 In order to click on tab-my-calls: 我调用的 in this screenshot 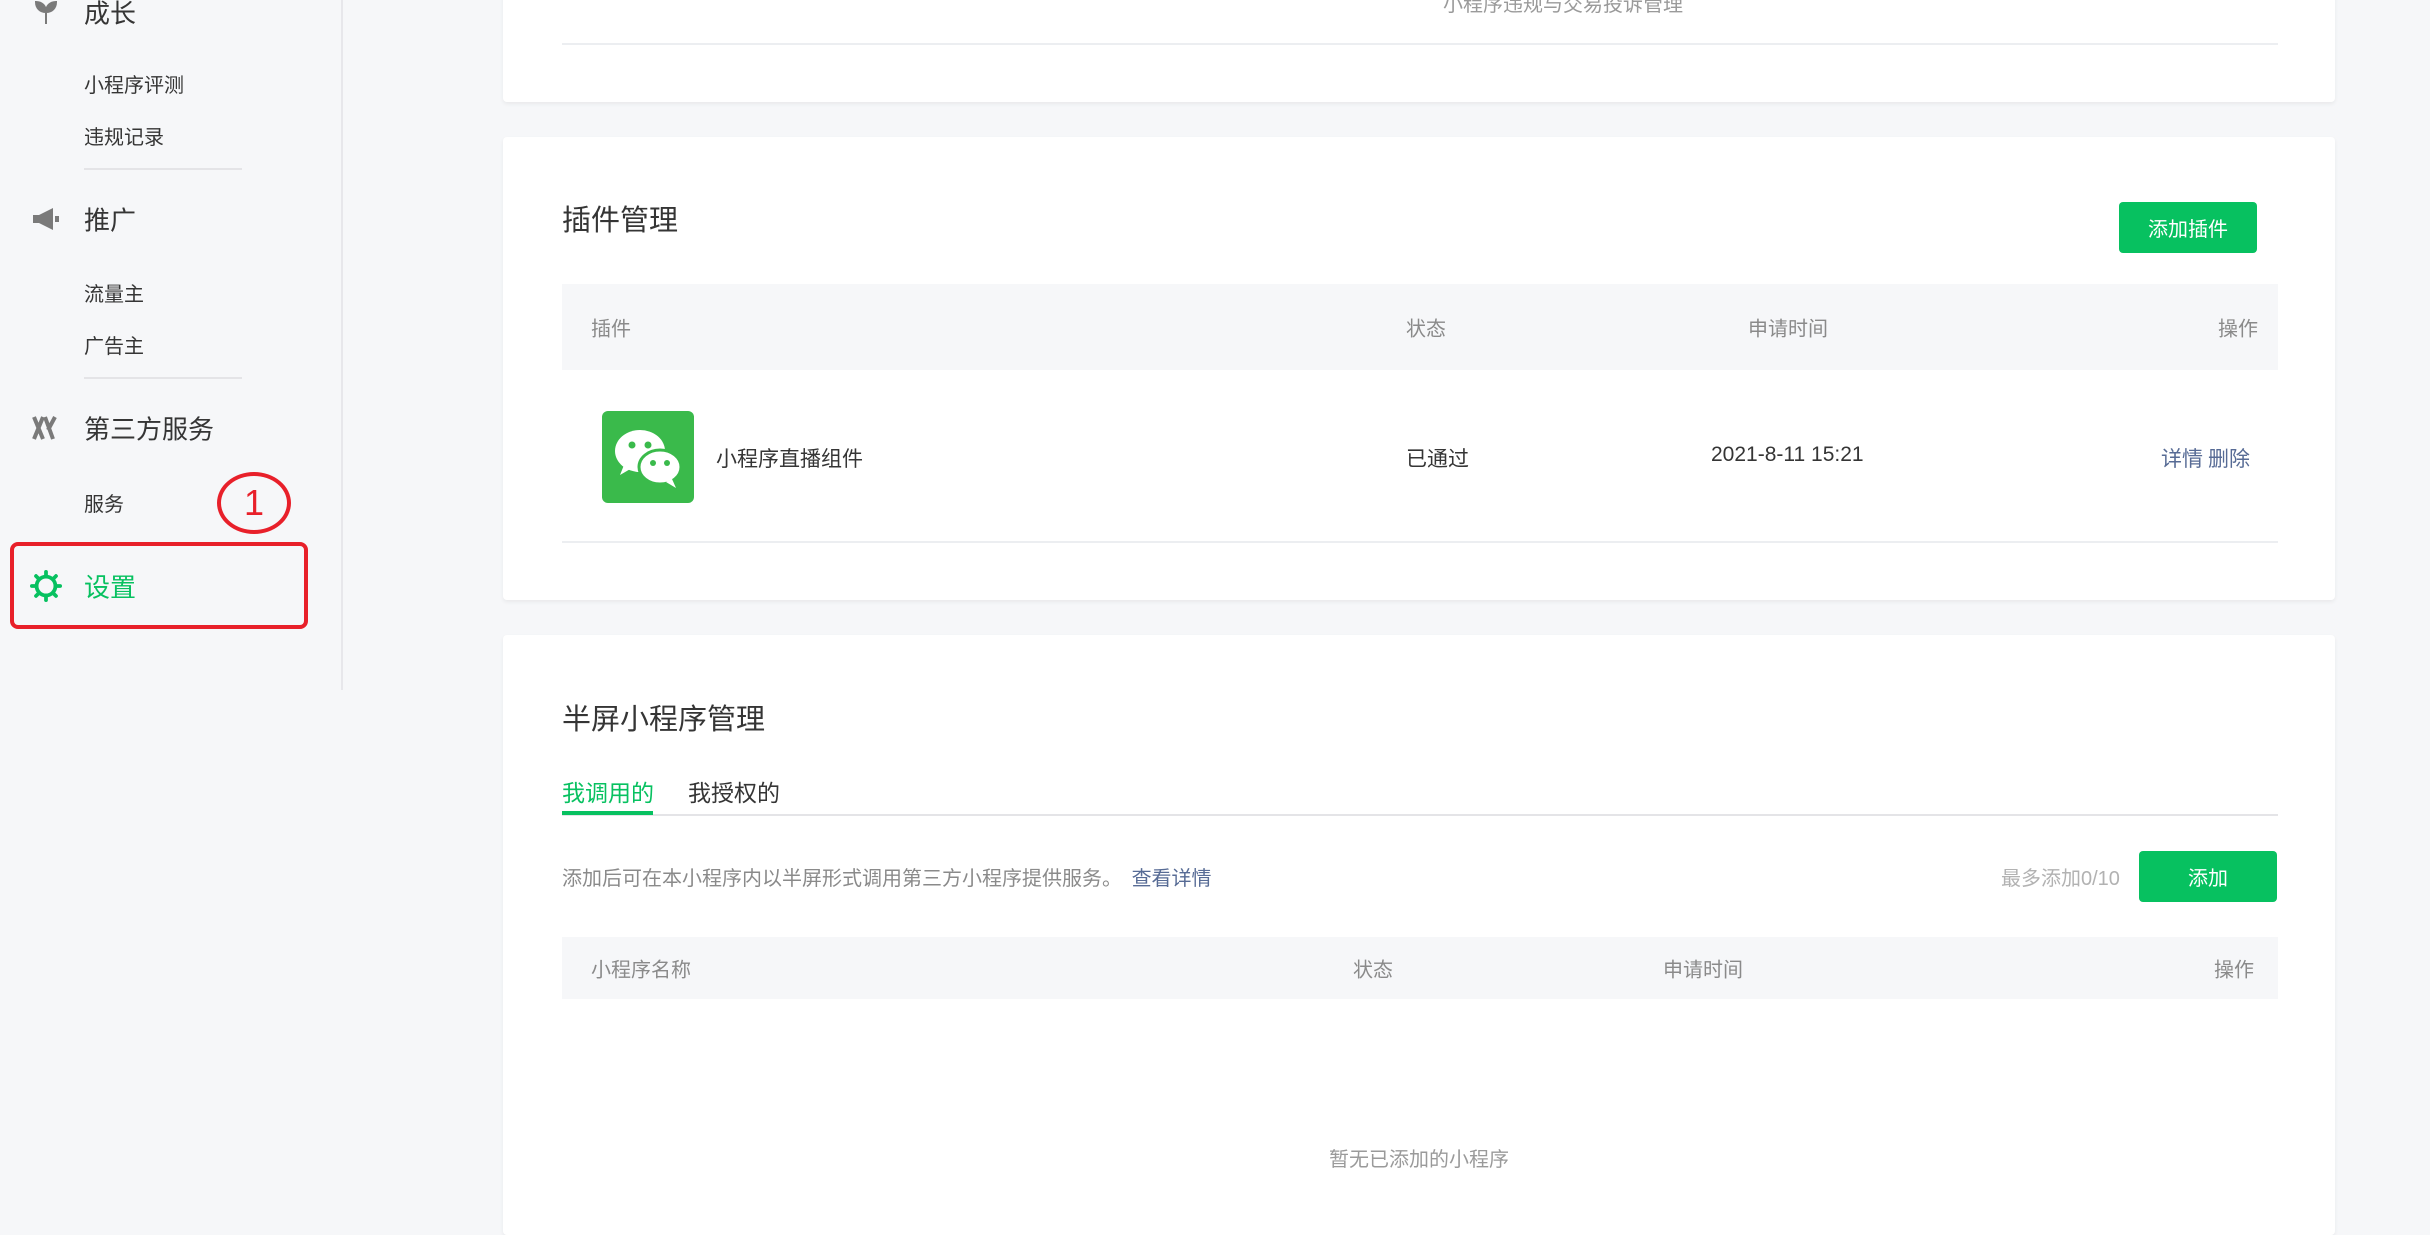, I will do `click(608, 791)`.